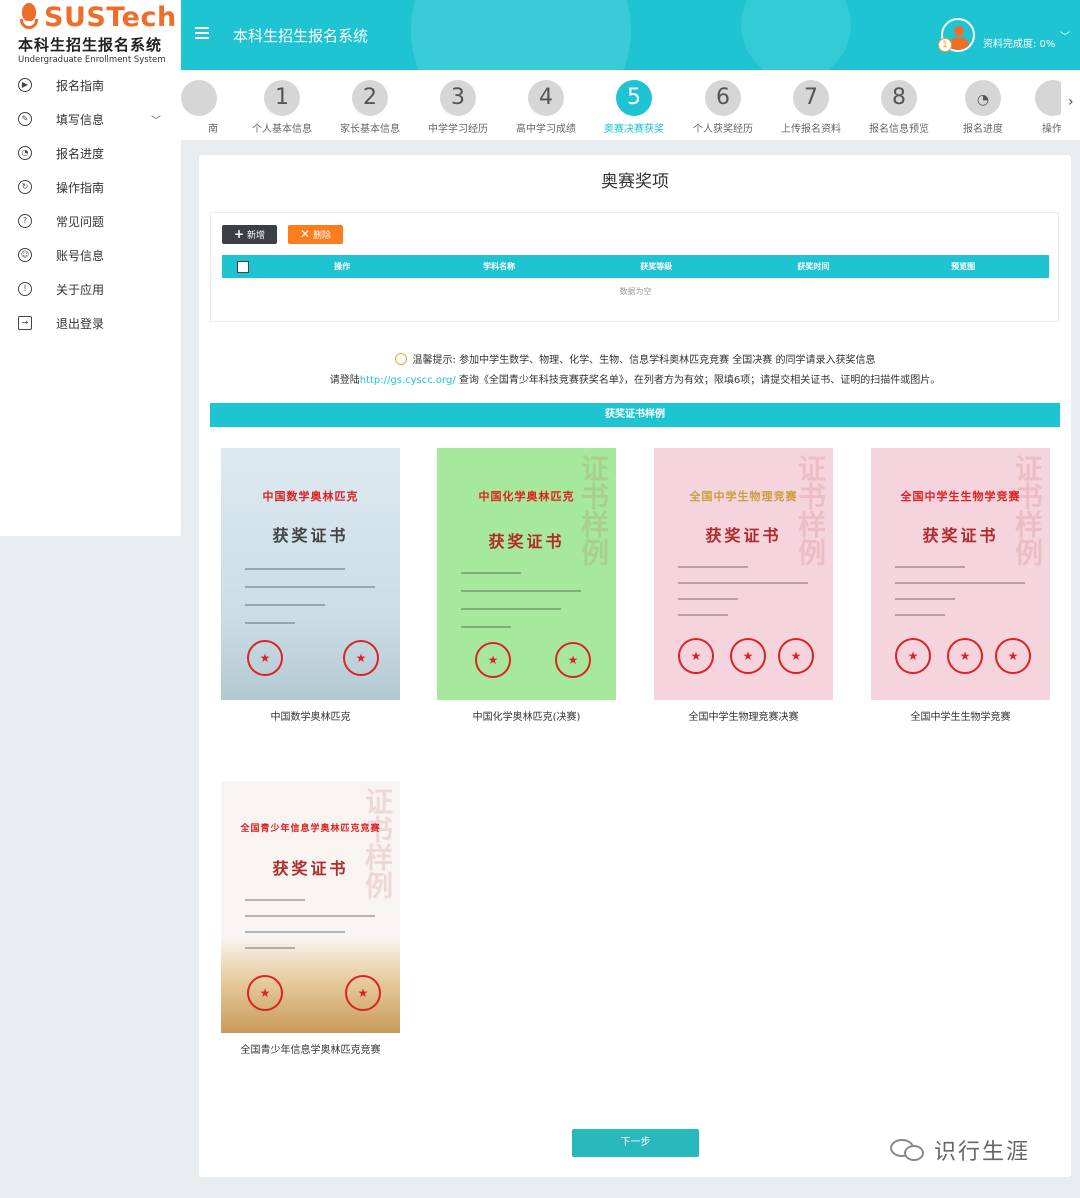  What do you see at coordinates (960, 1150) in the screenshot?
I see `watermark: 识行生涯` at bounding box center [960, 1150].